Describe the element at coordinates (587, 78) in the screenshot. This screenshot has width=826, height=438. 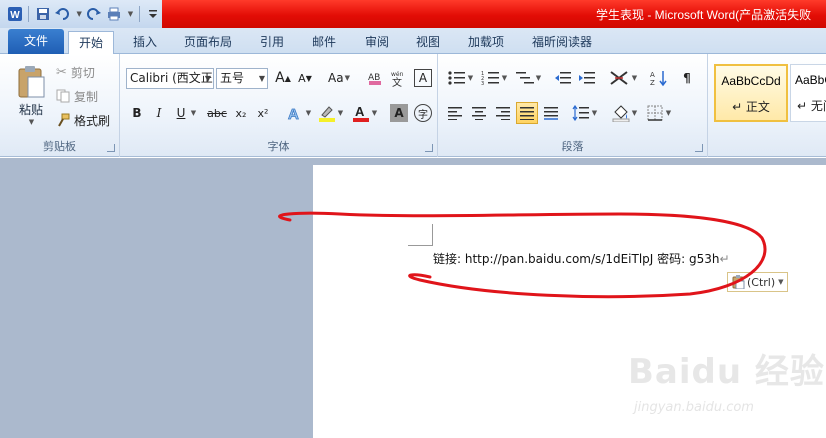
I see `increase-indent-icon` at that location.